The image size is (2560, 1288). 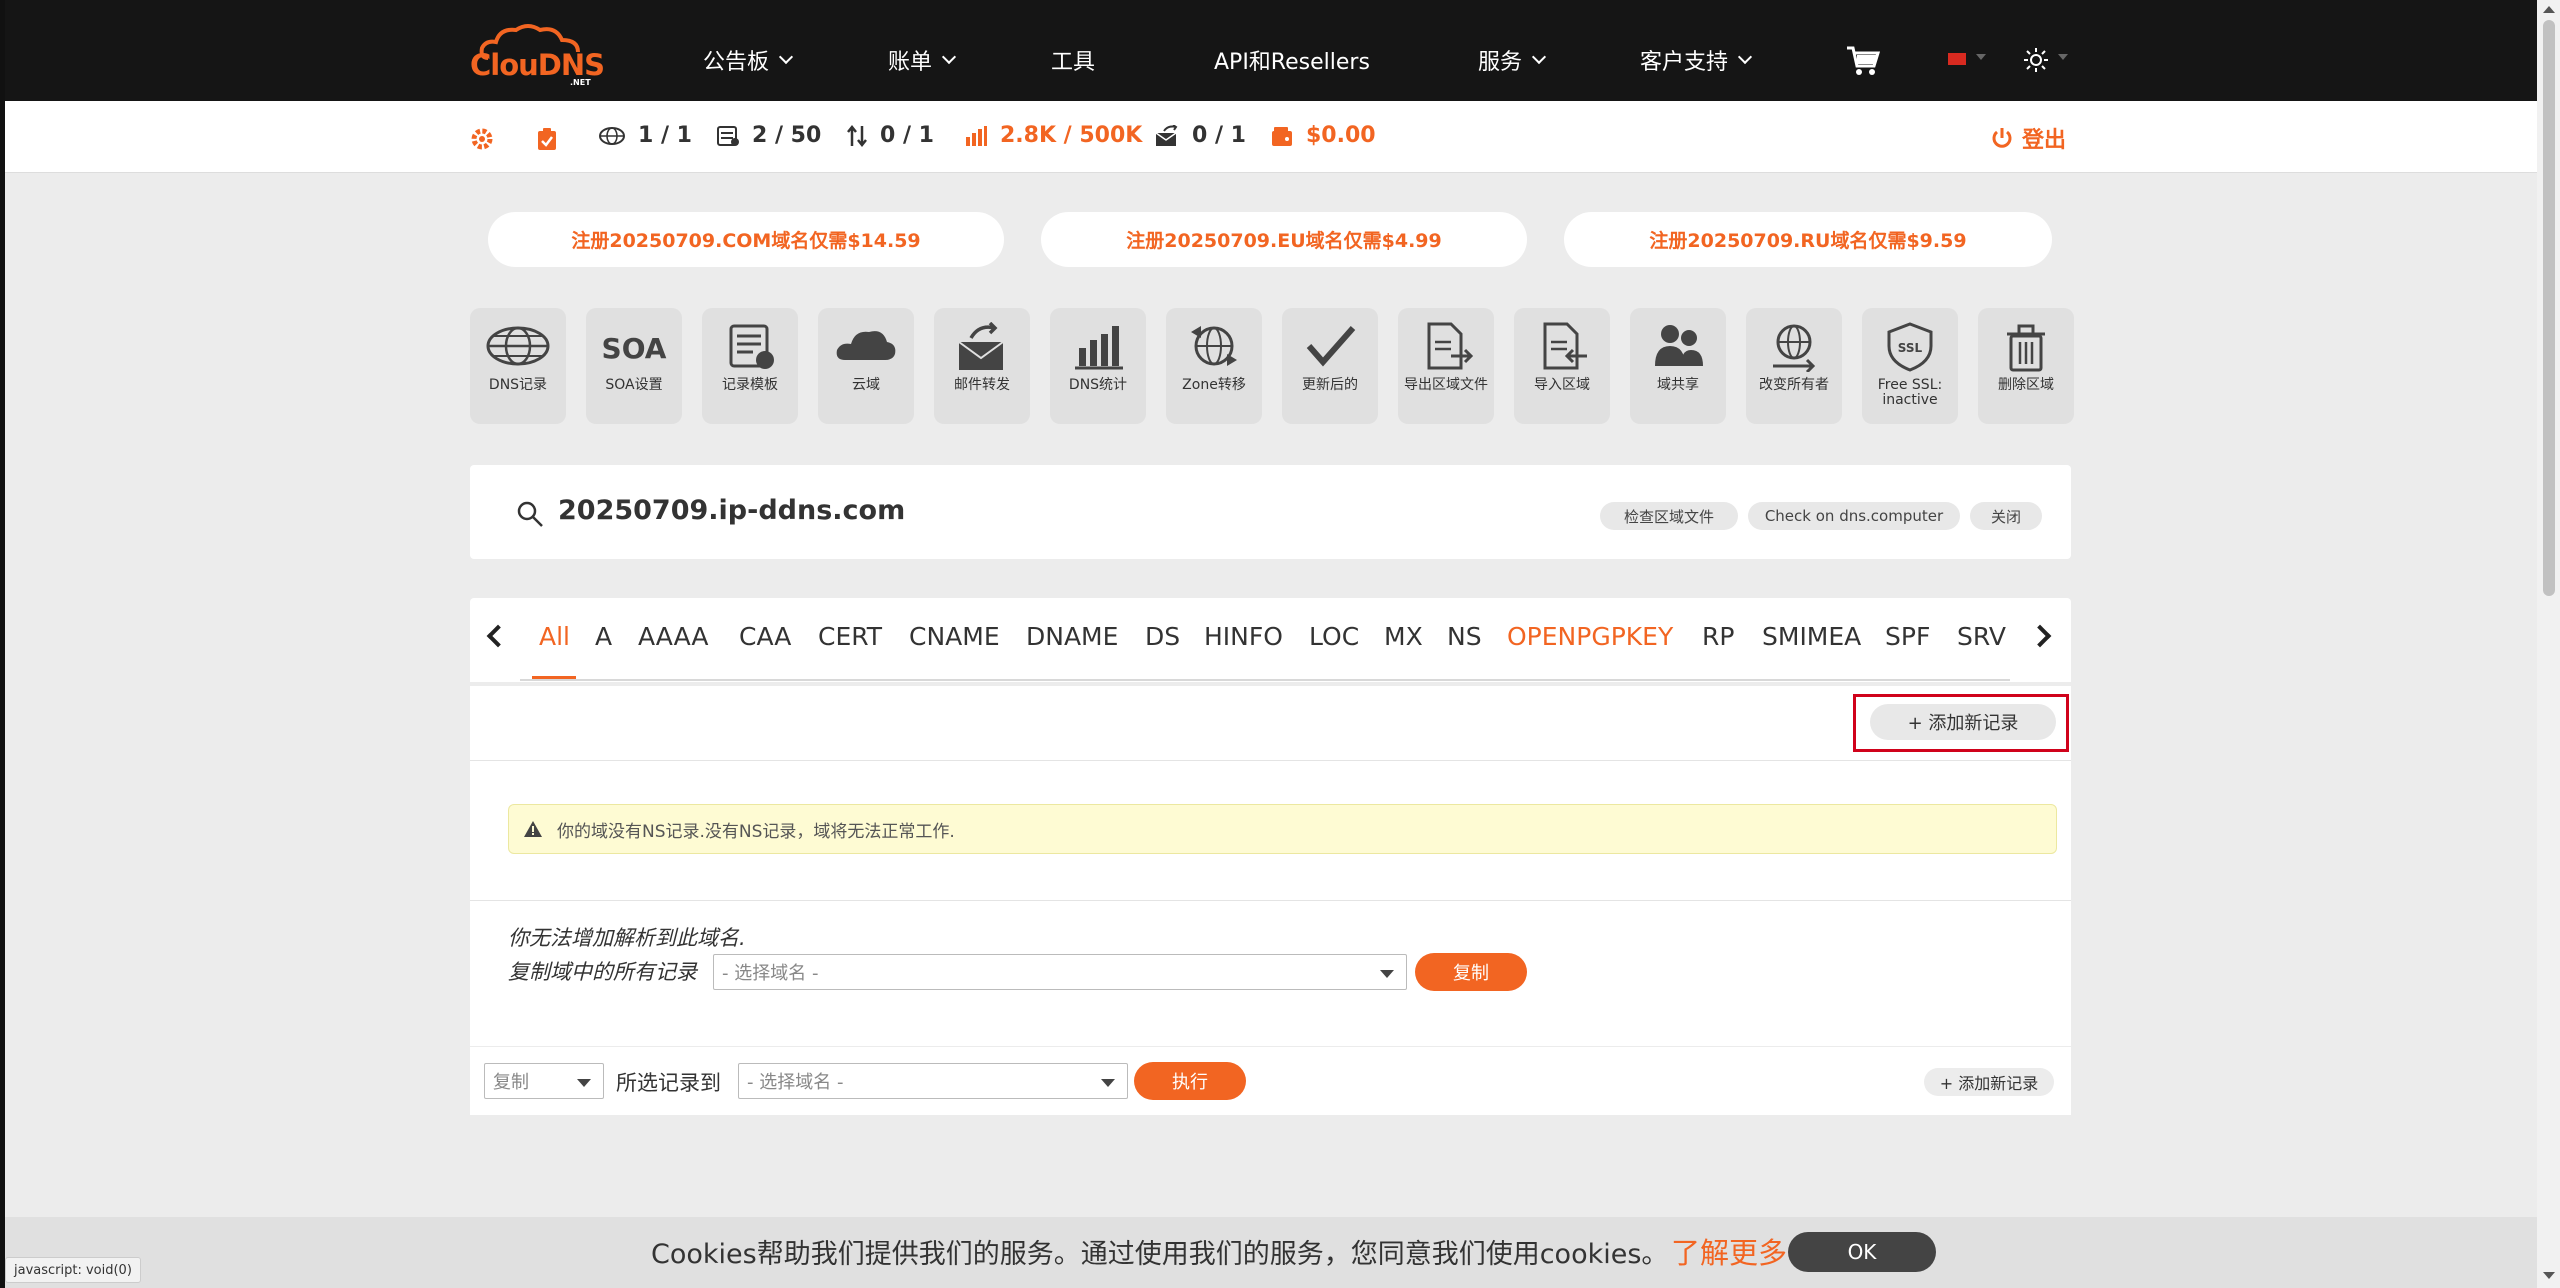 What do you see at coordinates (547, 139) in the screenshot?
I see `clipboard-check-icon` at bounding box center [547, 139].